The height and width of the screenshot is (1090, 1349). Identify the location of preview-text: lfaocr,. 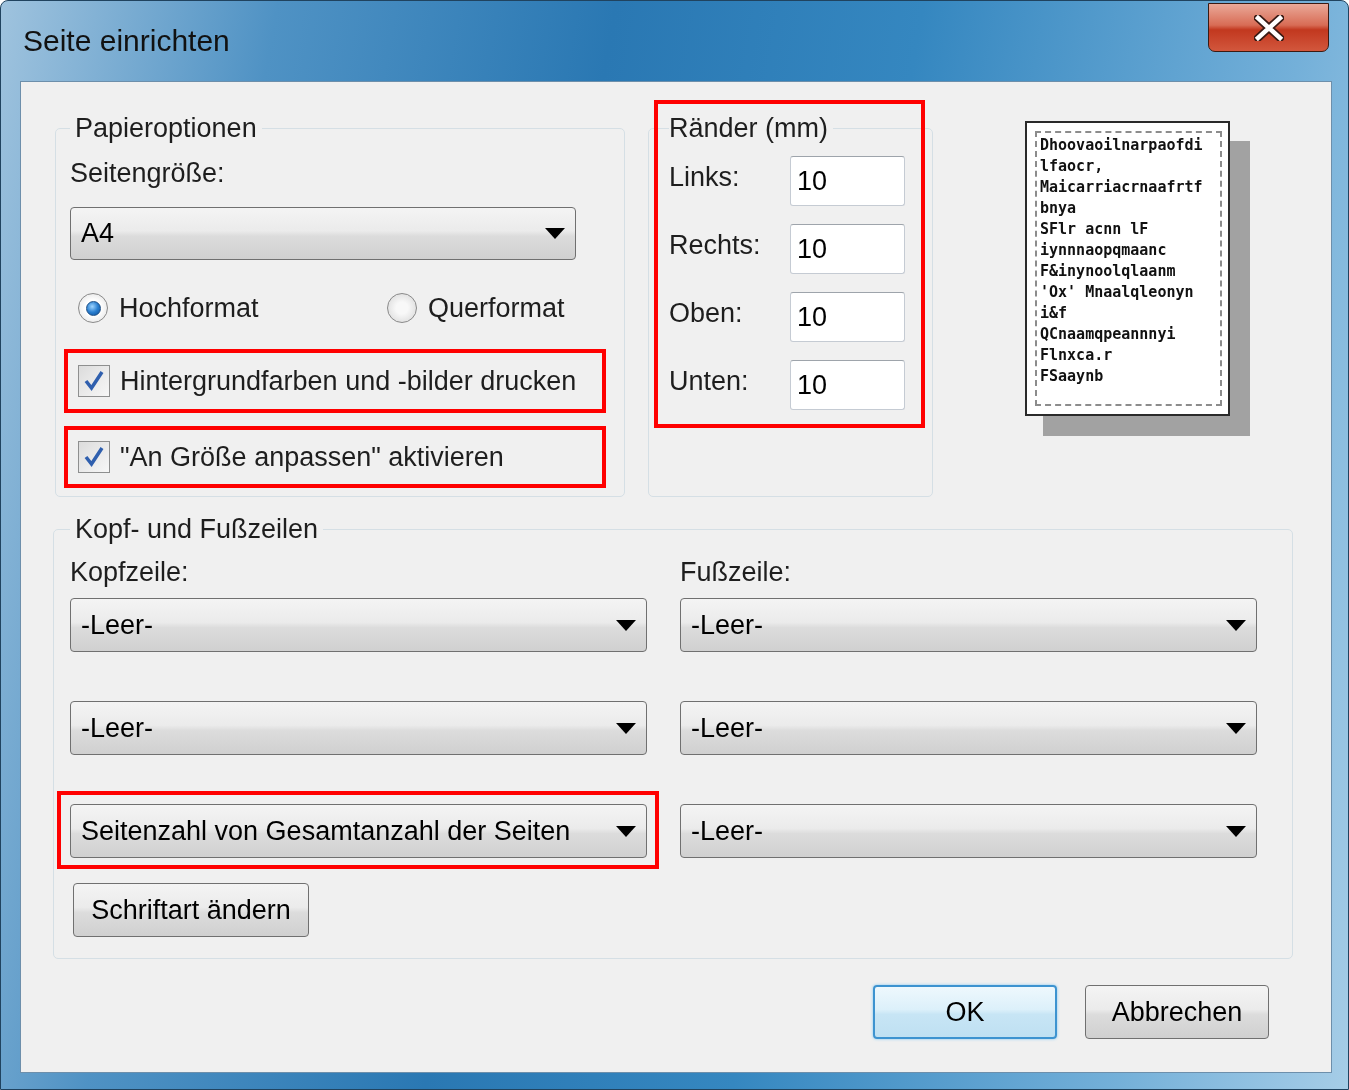
(1072, 166).